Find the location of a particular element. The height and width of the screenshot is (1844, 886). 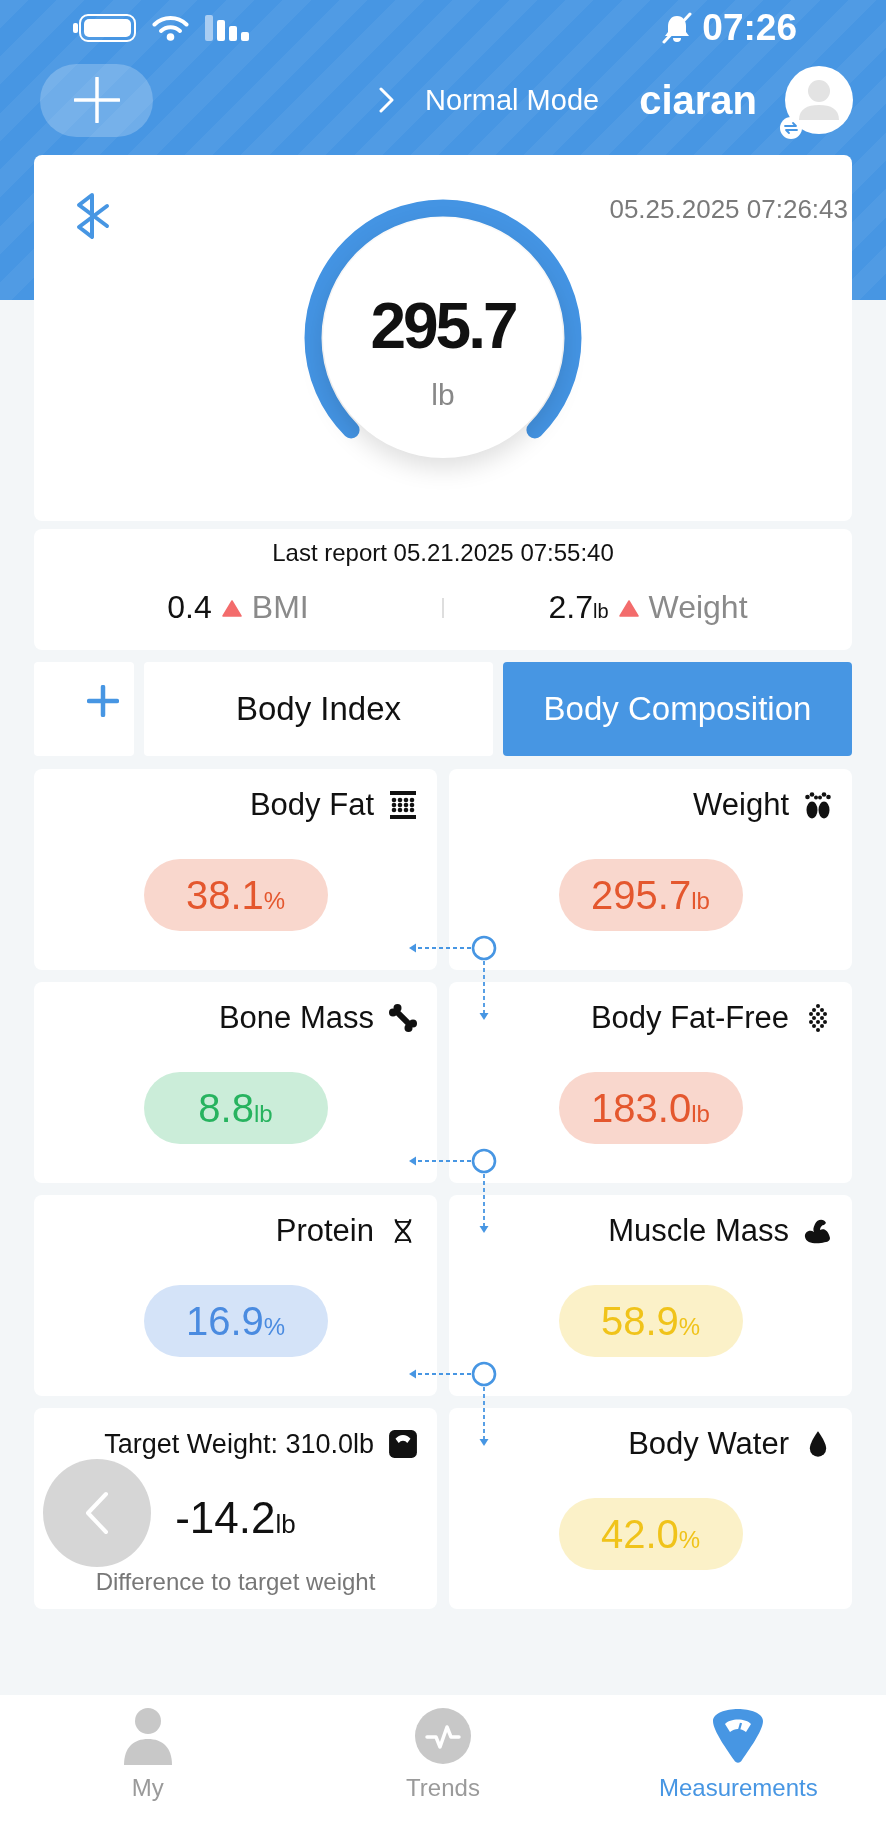

add-button is located at coordinates (96, 100).